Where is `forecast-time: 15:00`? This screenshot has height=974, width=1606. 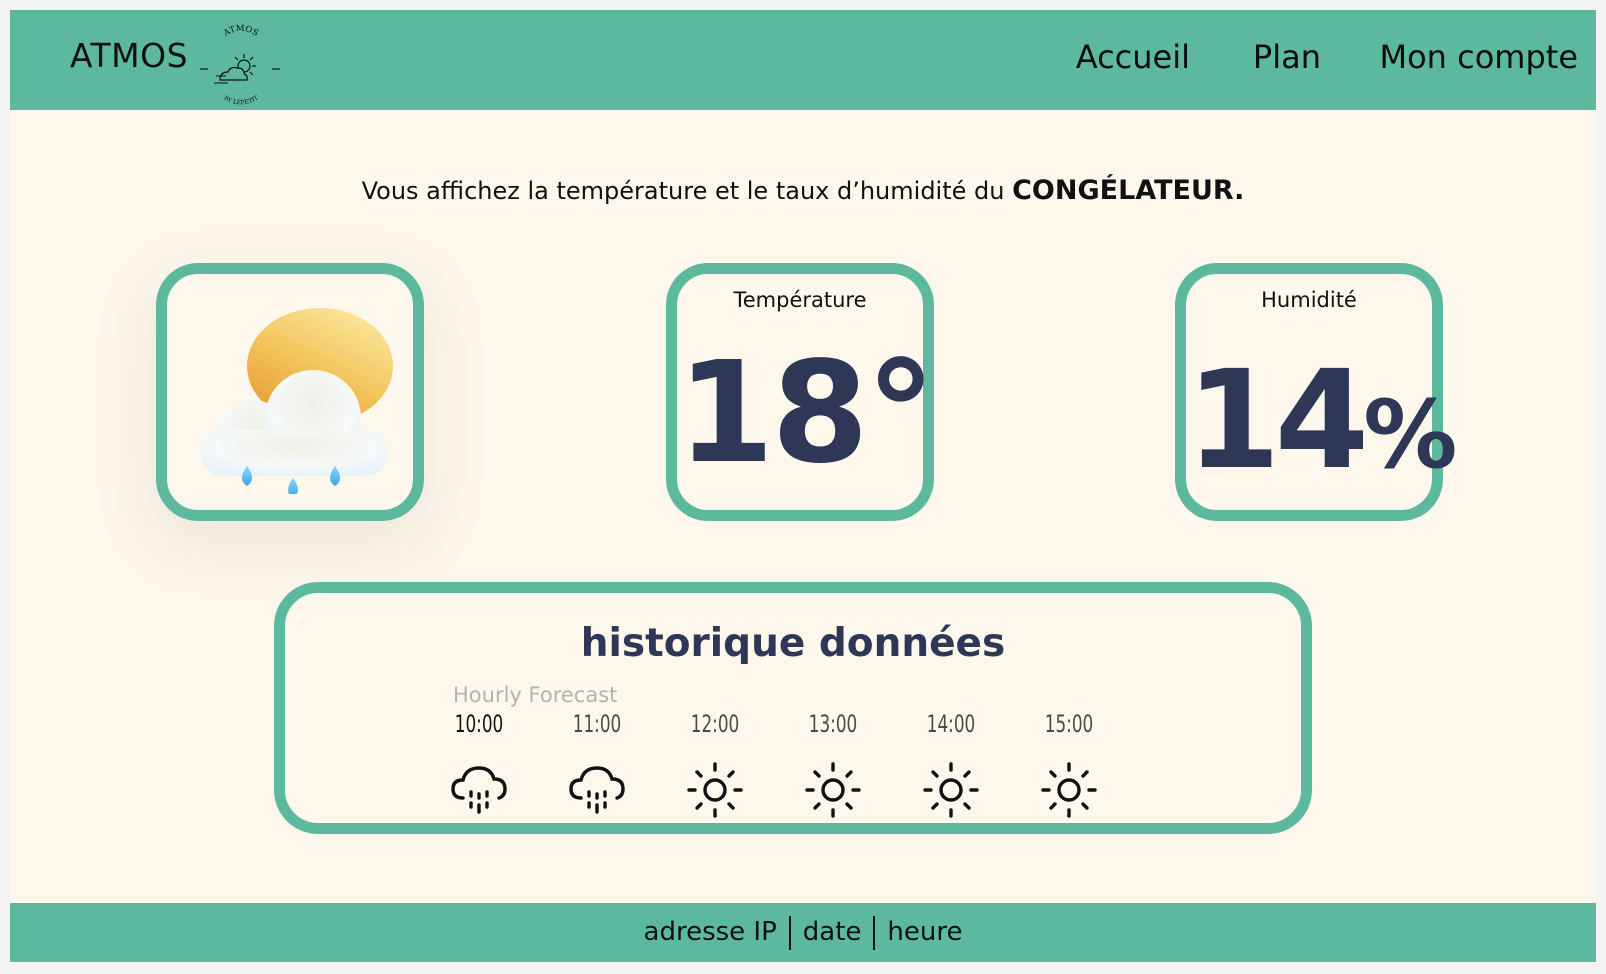
forecast-time: 15:00 is located at coordinates (1069, 724).